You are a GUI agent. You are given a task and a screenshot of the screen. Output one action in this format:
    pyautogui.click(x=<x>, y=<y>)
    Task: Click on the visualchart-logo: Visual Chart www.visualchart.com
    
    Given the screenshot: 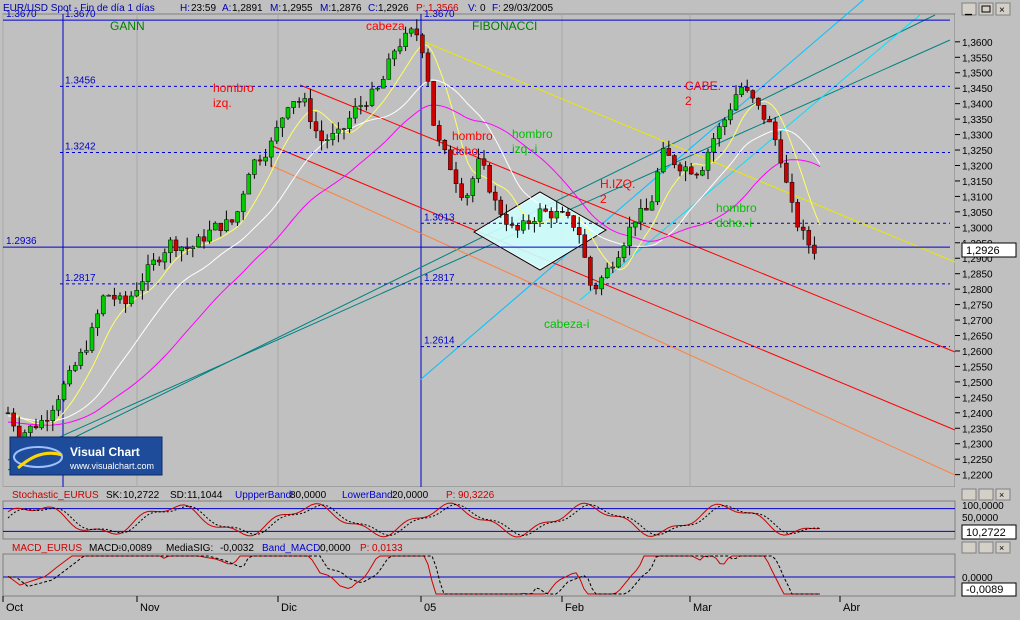 What is the action you would take?
    pyautogui.click(x=86, y=456)
    